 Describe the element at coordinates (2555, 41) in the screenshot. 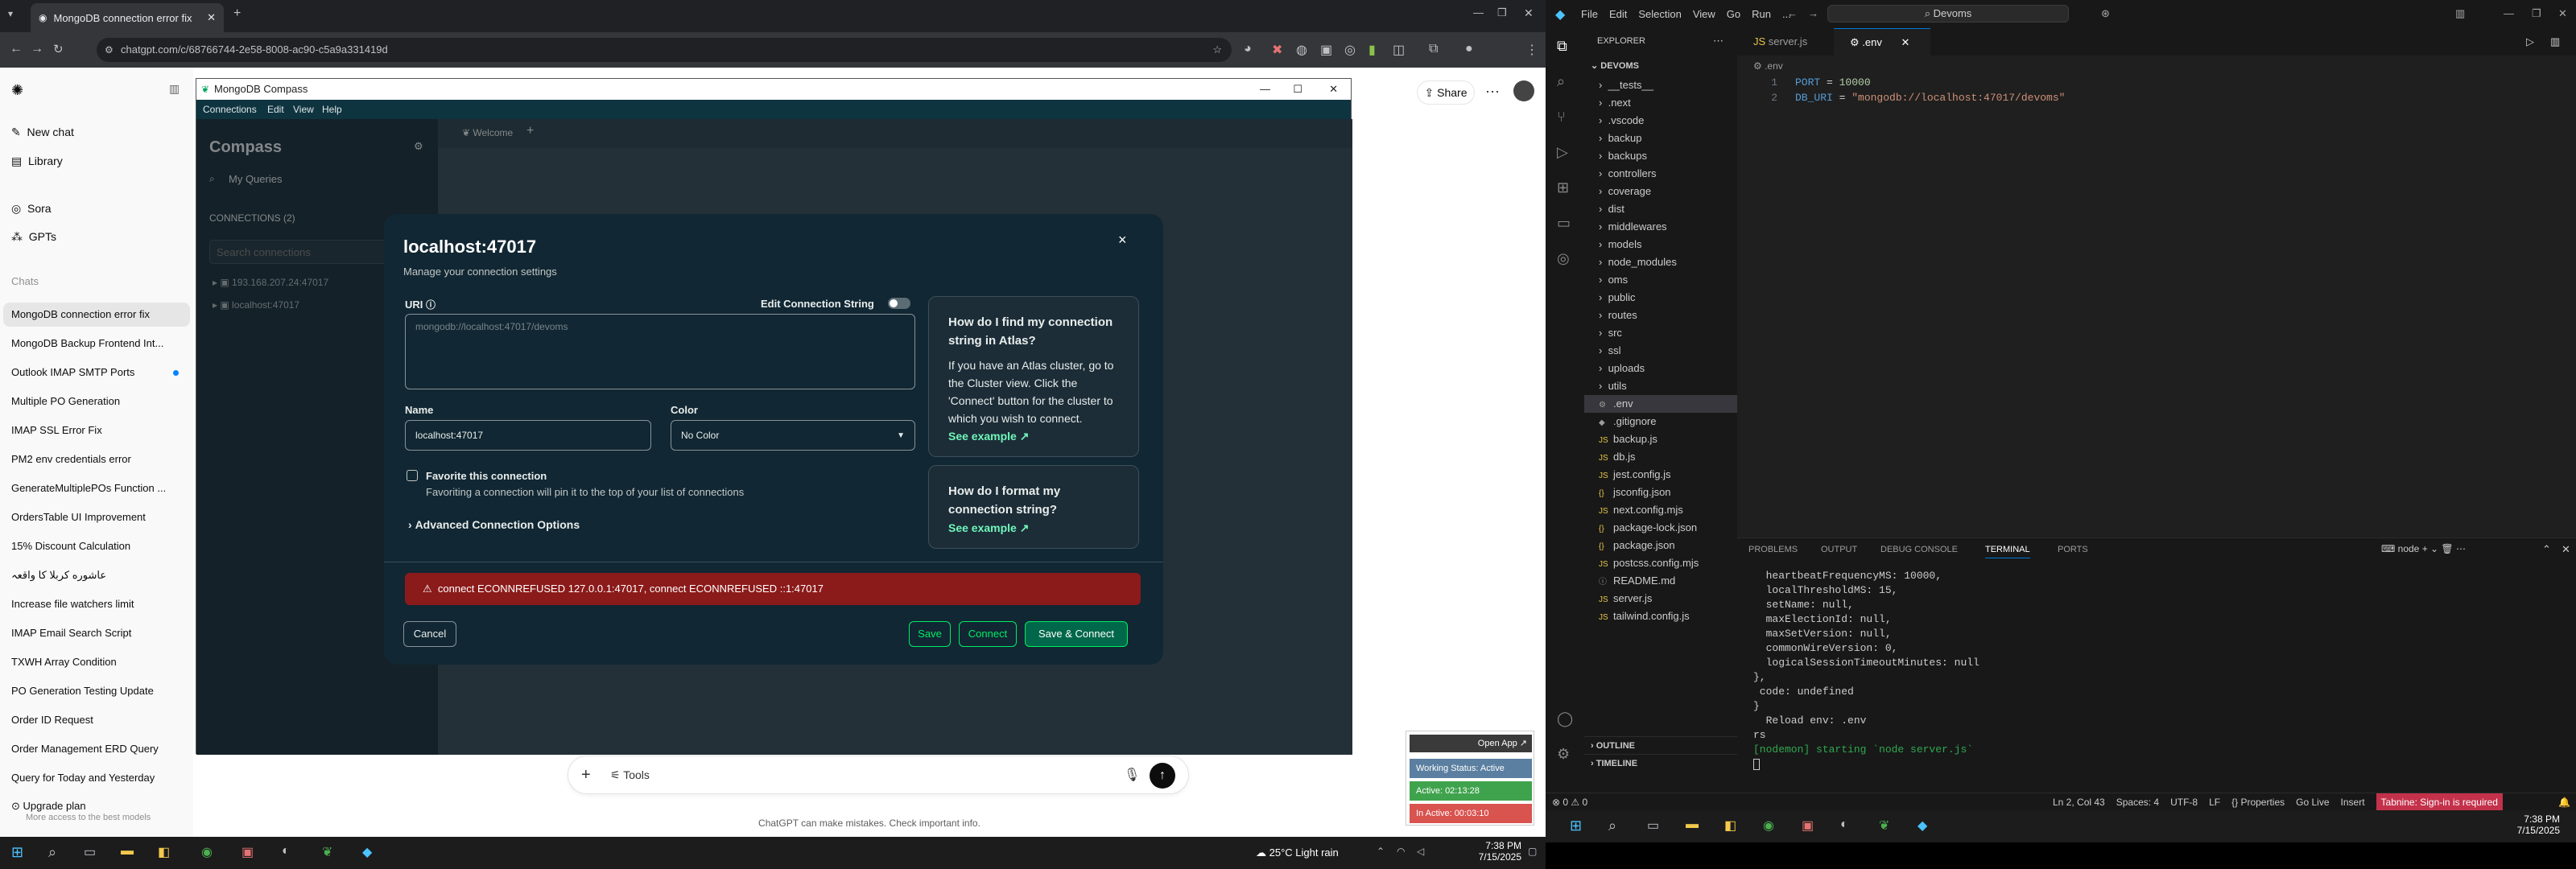

I see `split-editor-icon: ▥` at that location.